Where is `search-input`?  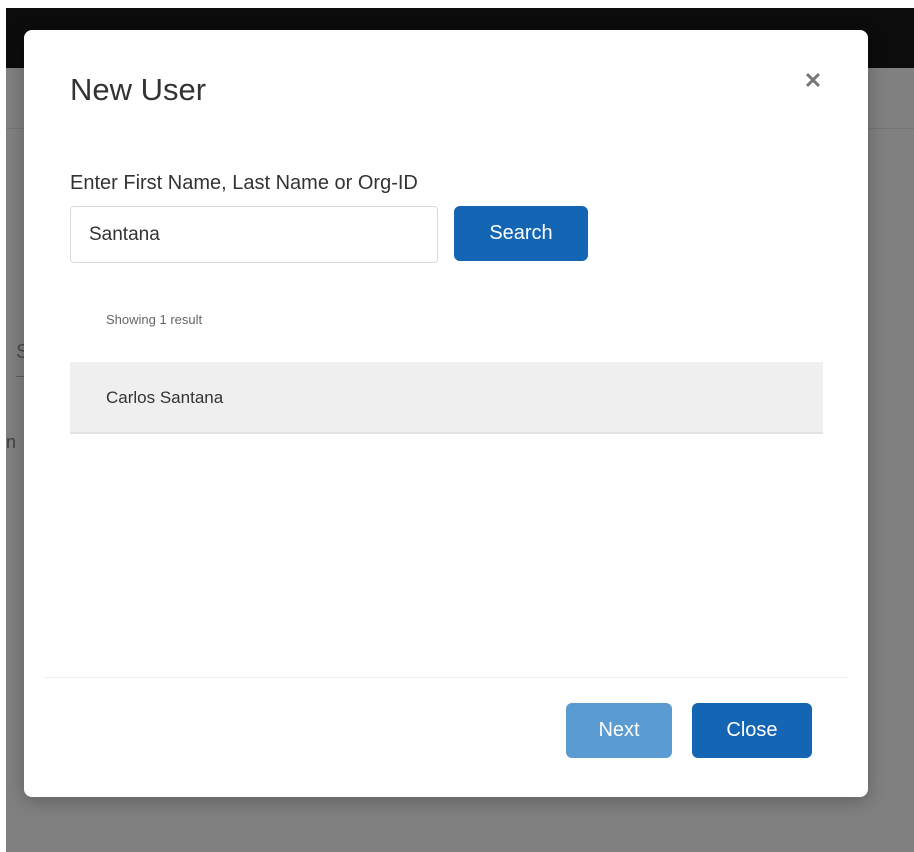
search-input is located at coordinates (254, 234).